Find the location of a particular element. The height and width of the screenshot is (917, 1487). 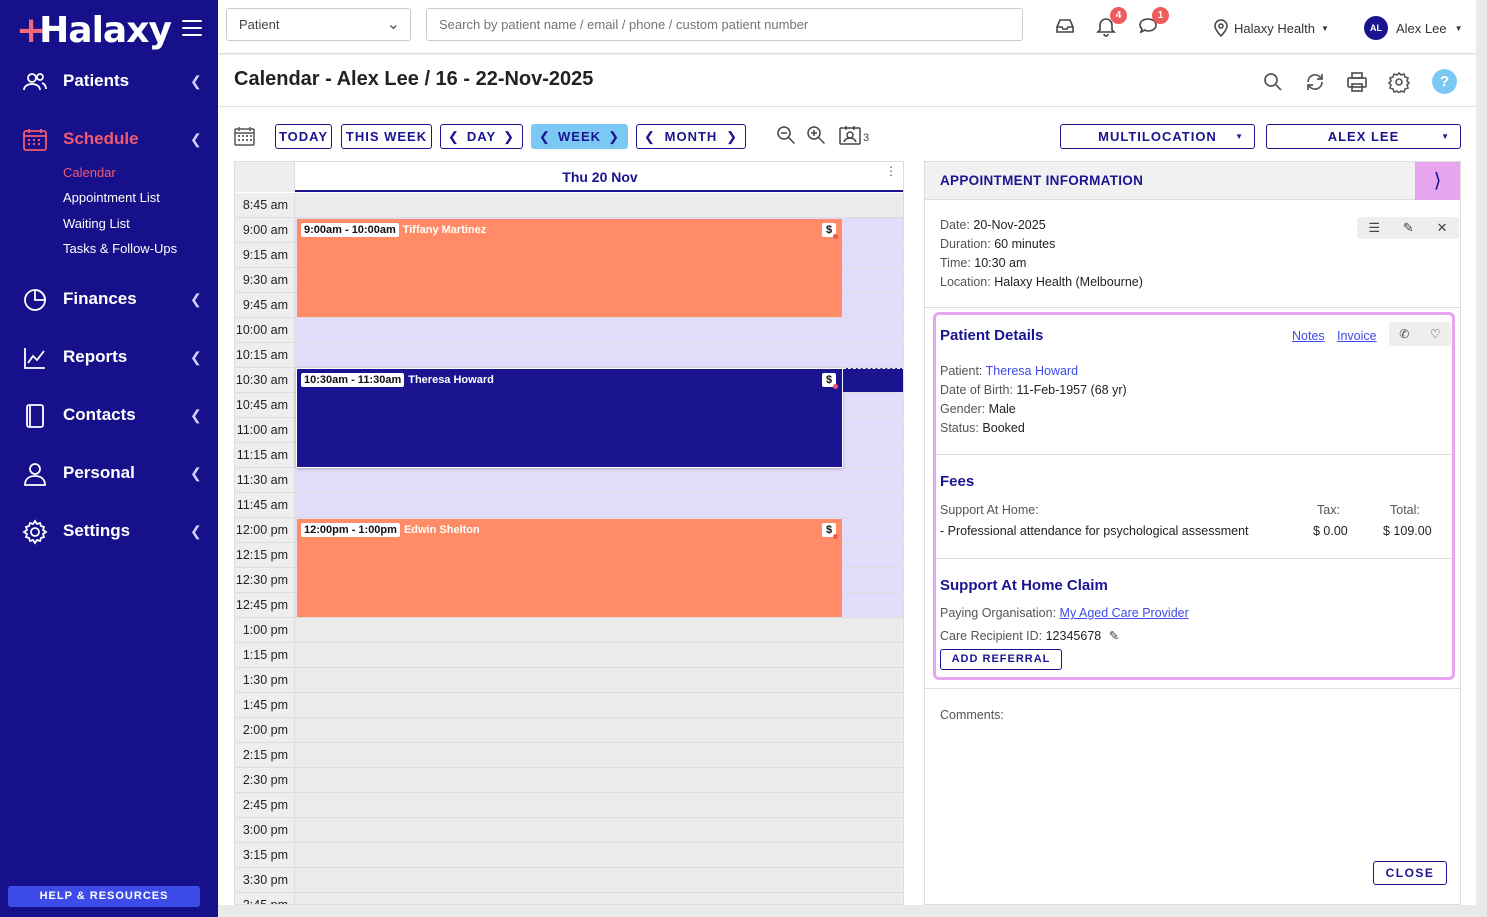

patient-link: Theresa Howard is located at coordinates (1032, 371).